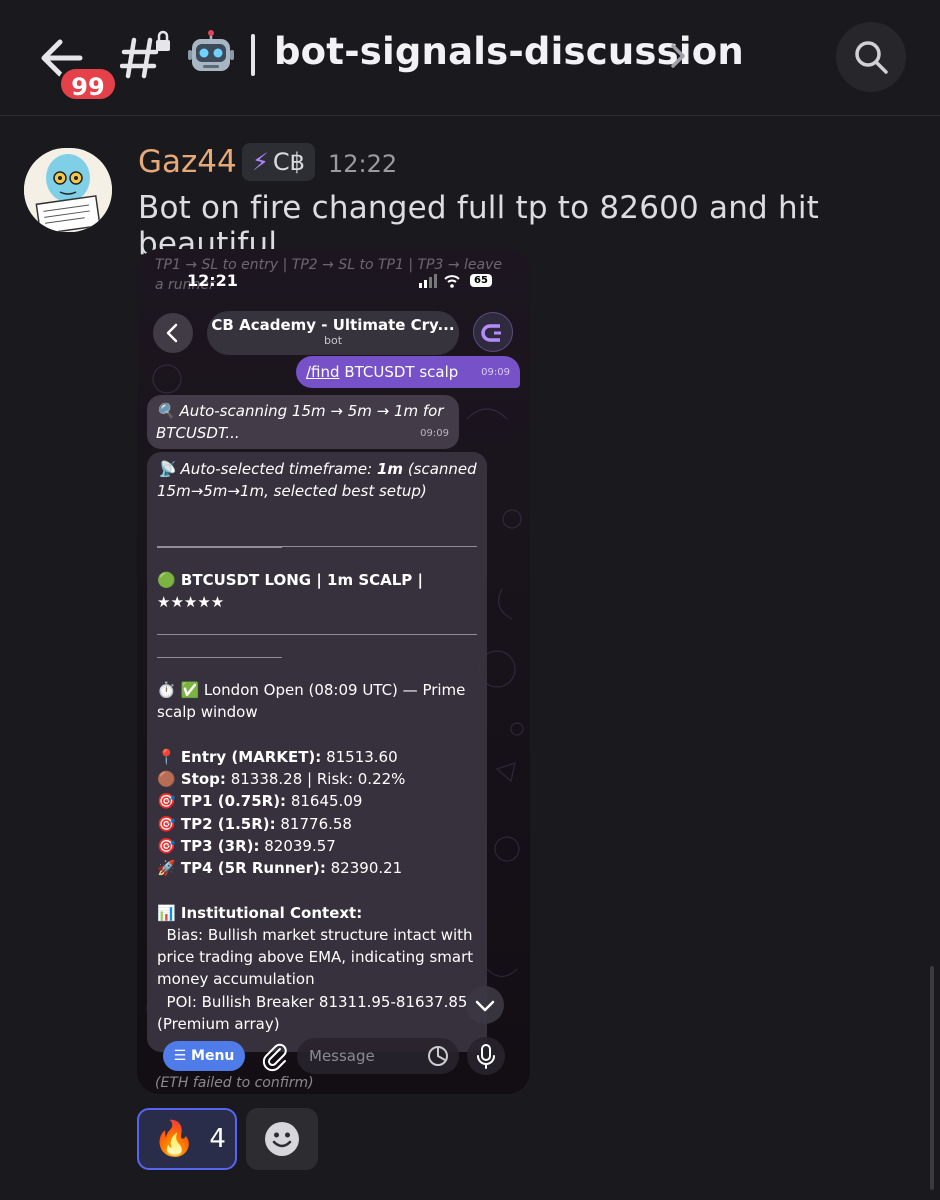 Image resolution: width=940 pixels, height=1200 pixels. I want to click on paperclip-icon, so click(274, 1057).